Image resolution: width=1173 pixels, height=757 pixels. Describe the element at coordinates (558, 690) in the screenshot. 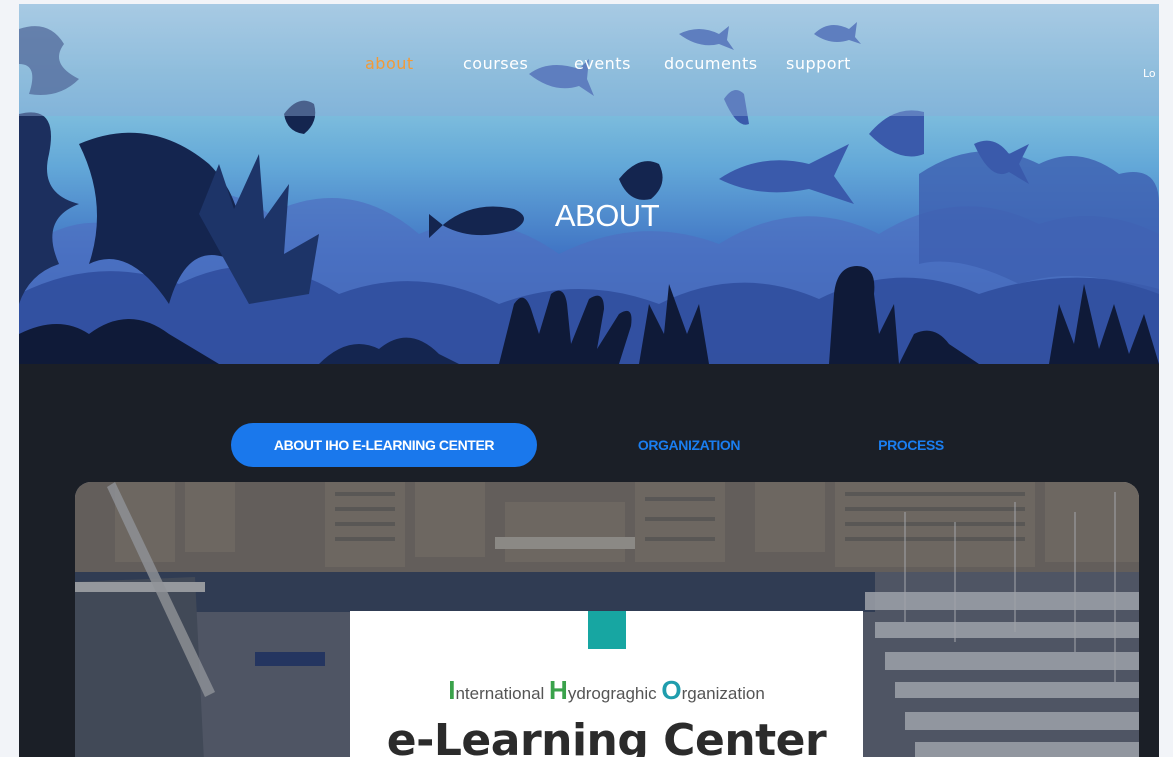

I see `org-initial-h: H` at that location.